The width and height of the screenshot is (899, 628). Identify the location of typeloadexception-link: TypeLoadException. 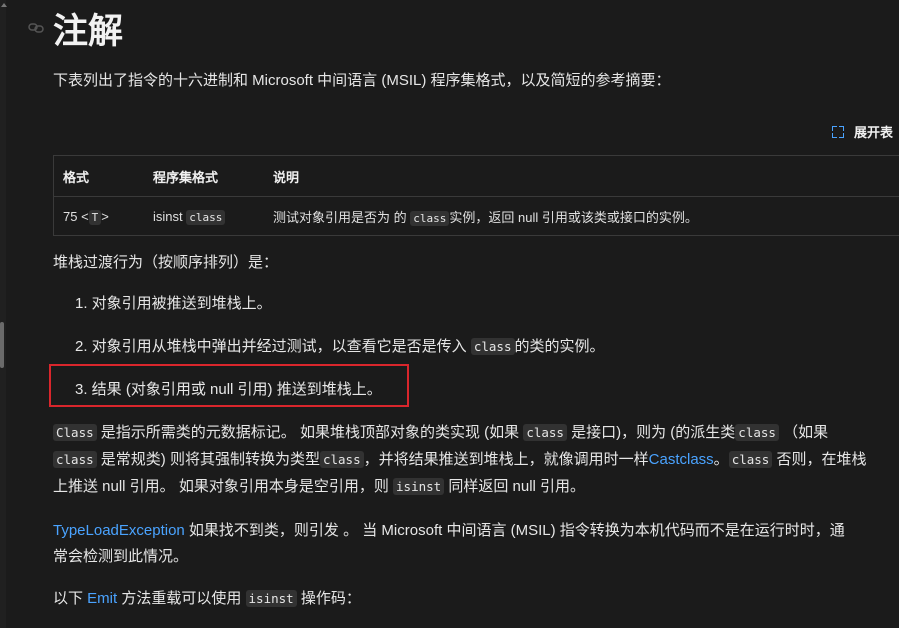
(119, 530).